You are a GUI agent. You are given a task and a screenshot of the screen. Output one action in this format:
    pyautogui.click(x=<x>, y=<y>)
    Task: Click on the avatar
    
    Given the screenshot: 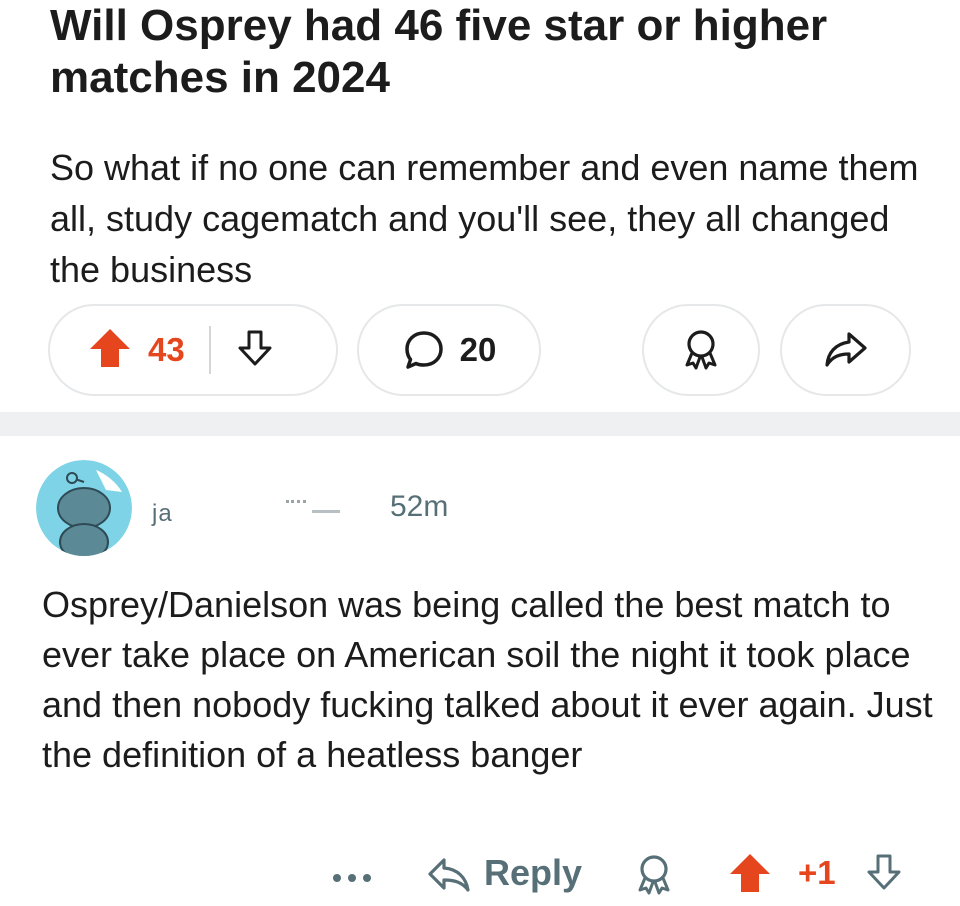 What is the action you would take?
    pyautogui.click(x=84, y=508)
    